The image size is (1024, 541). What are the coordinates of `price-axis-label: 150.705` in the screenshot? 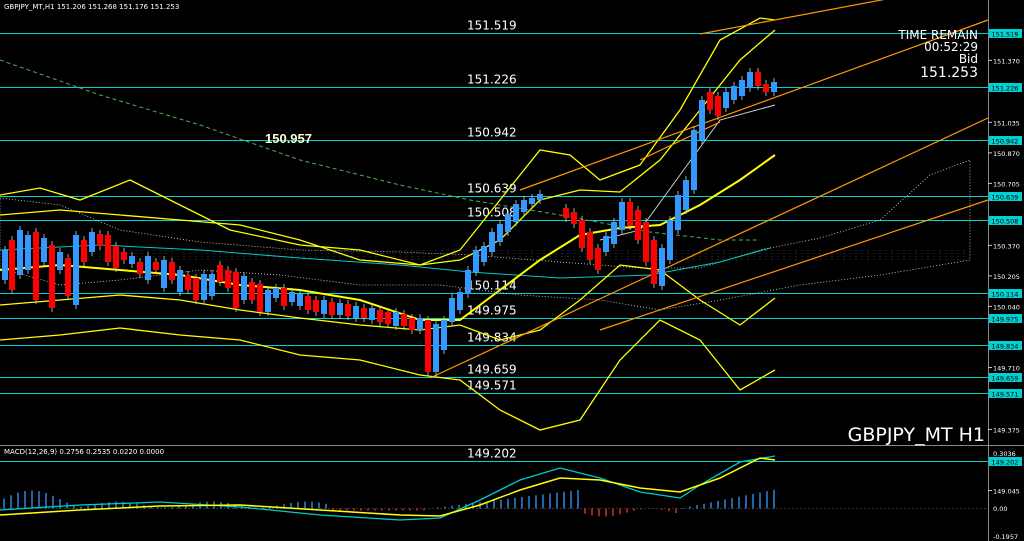 It's located at (1006, 184).